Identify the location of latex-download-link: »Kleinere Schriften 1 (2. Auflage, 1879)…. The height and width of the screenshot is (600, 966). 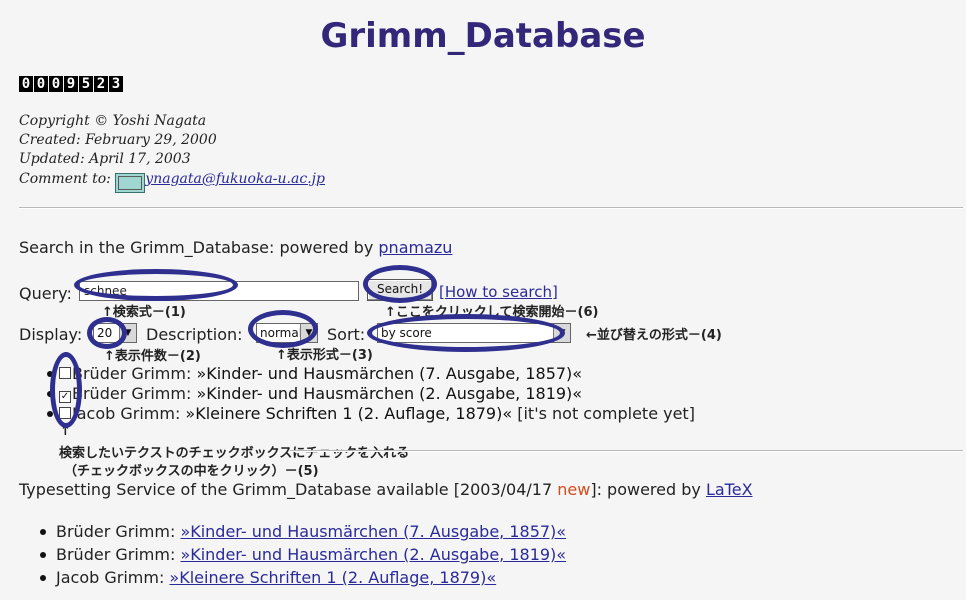
(332, 577).